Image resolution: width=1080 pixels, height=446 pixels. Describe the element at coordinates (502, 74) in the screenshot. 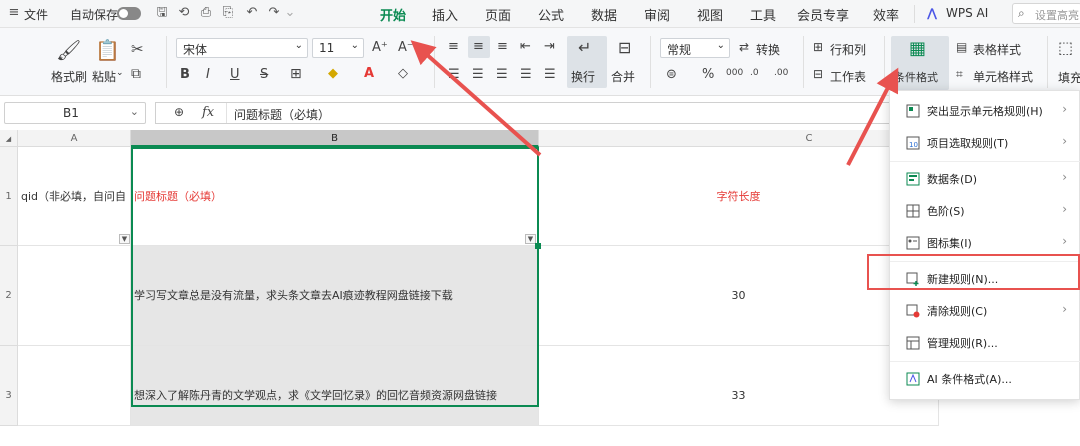

I see `align-right-icon: ☰` at that location.